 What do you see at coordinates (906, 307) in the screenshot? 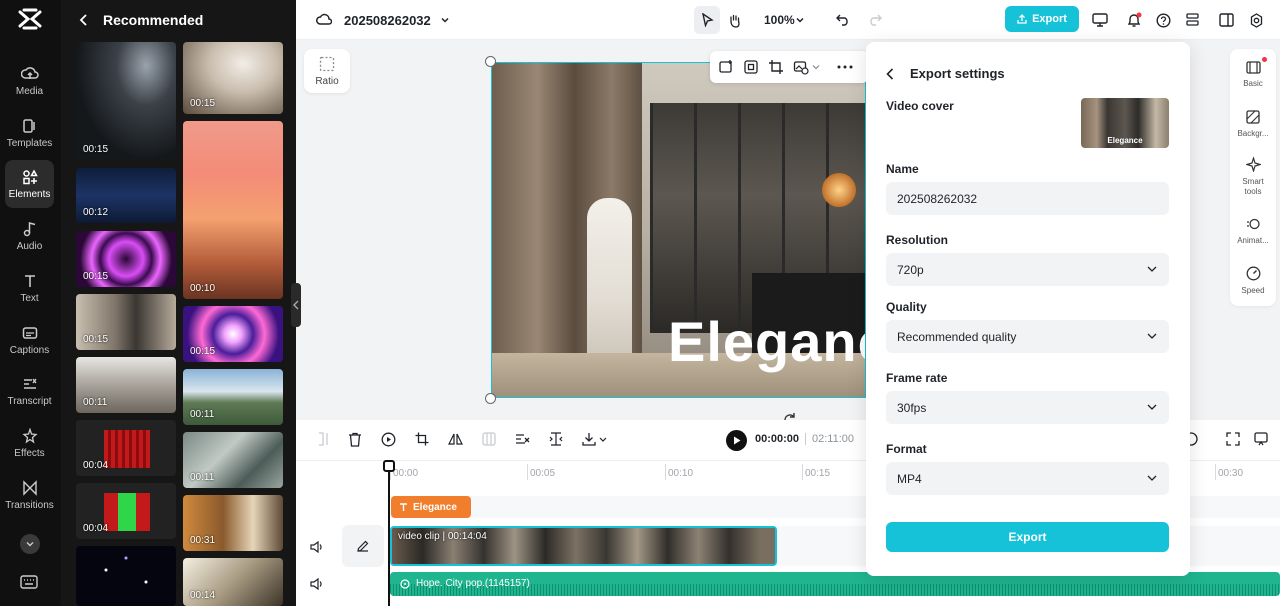
I see `quality-label: Quality` at bounding box center [906, 307].